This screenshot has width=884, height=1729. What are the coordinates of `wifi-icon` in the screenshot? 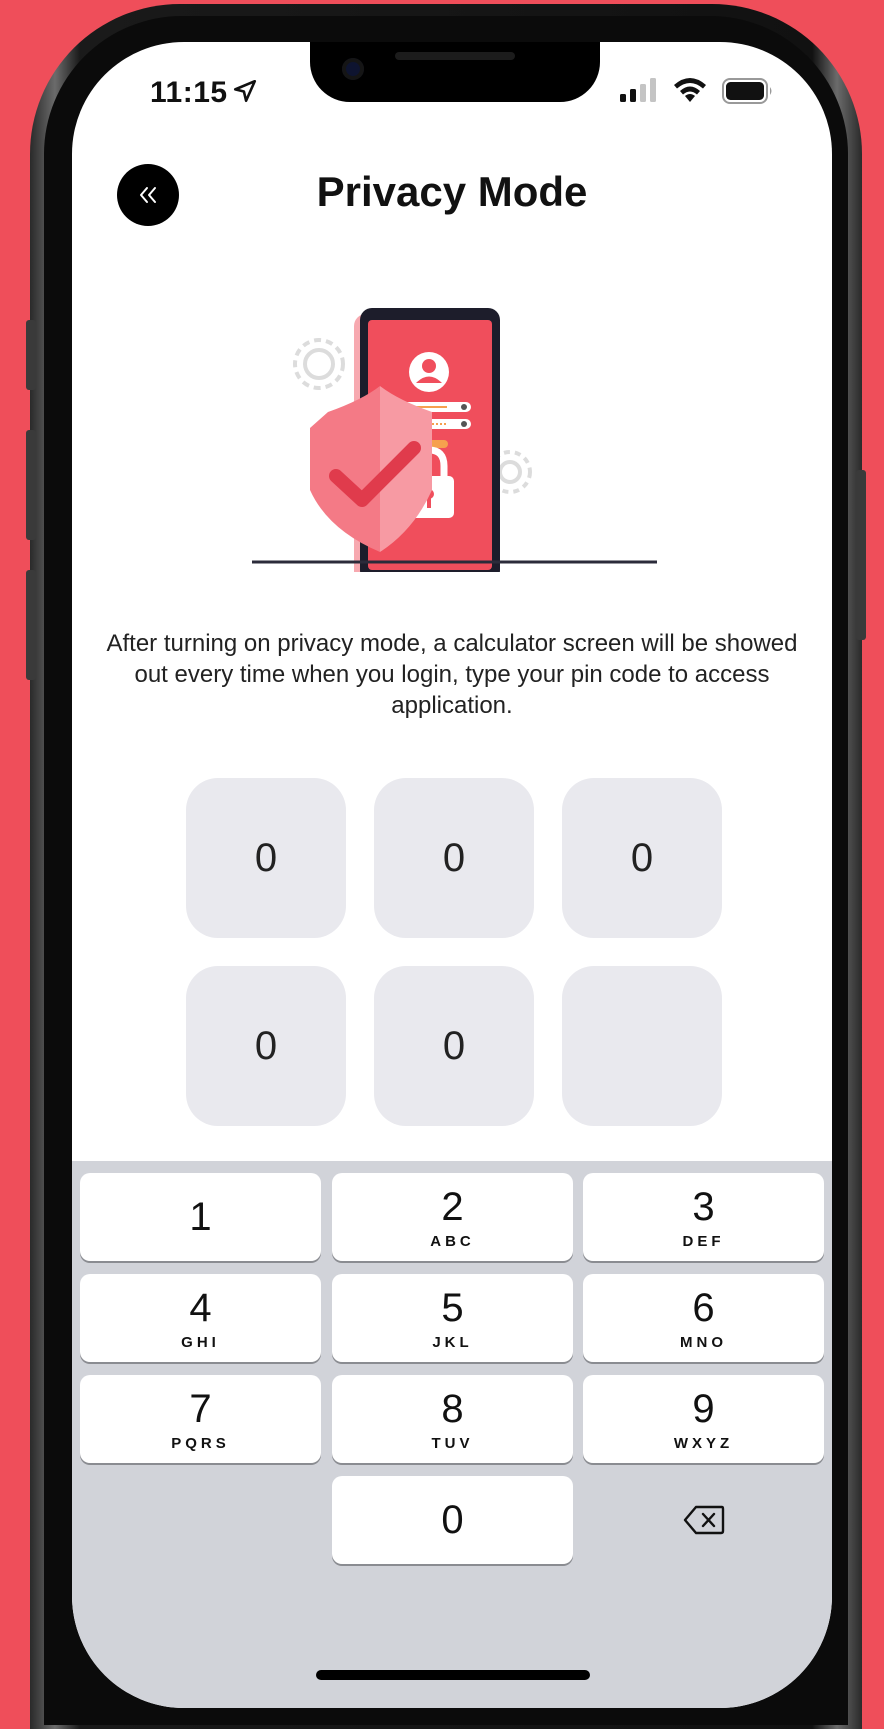 It's located at (690, 90).